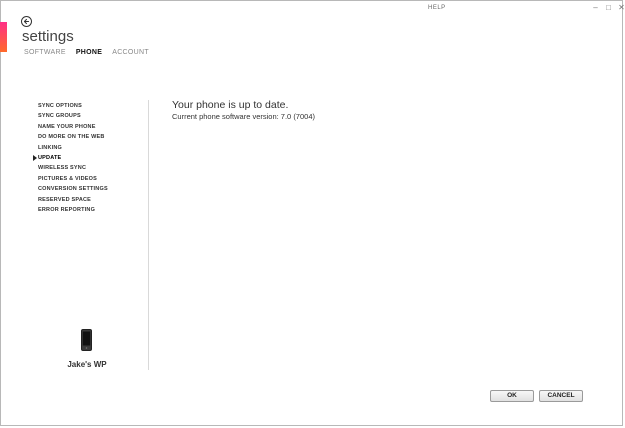 This screenshot has width=625, height=428. I want to click on back-arrow-icon, so click(26, 21).